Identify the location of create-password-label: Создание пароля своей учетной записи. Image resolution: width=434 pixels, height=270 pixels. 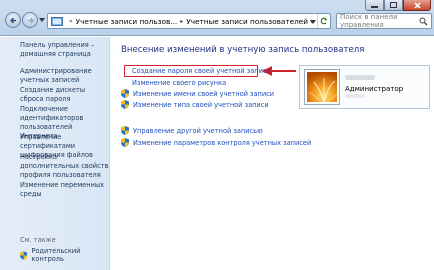
(201, 71).